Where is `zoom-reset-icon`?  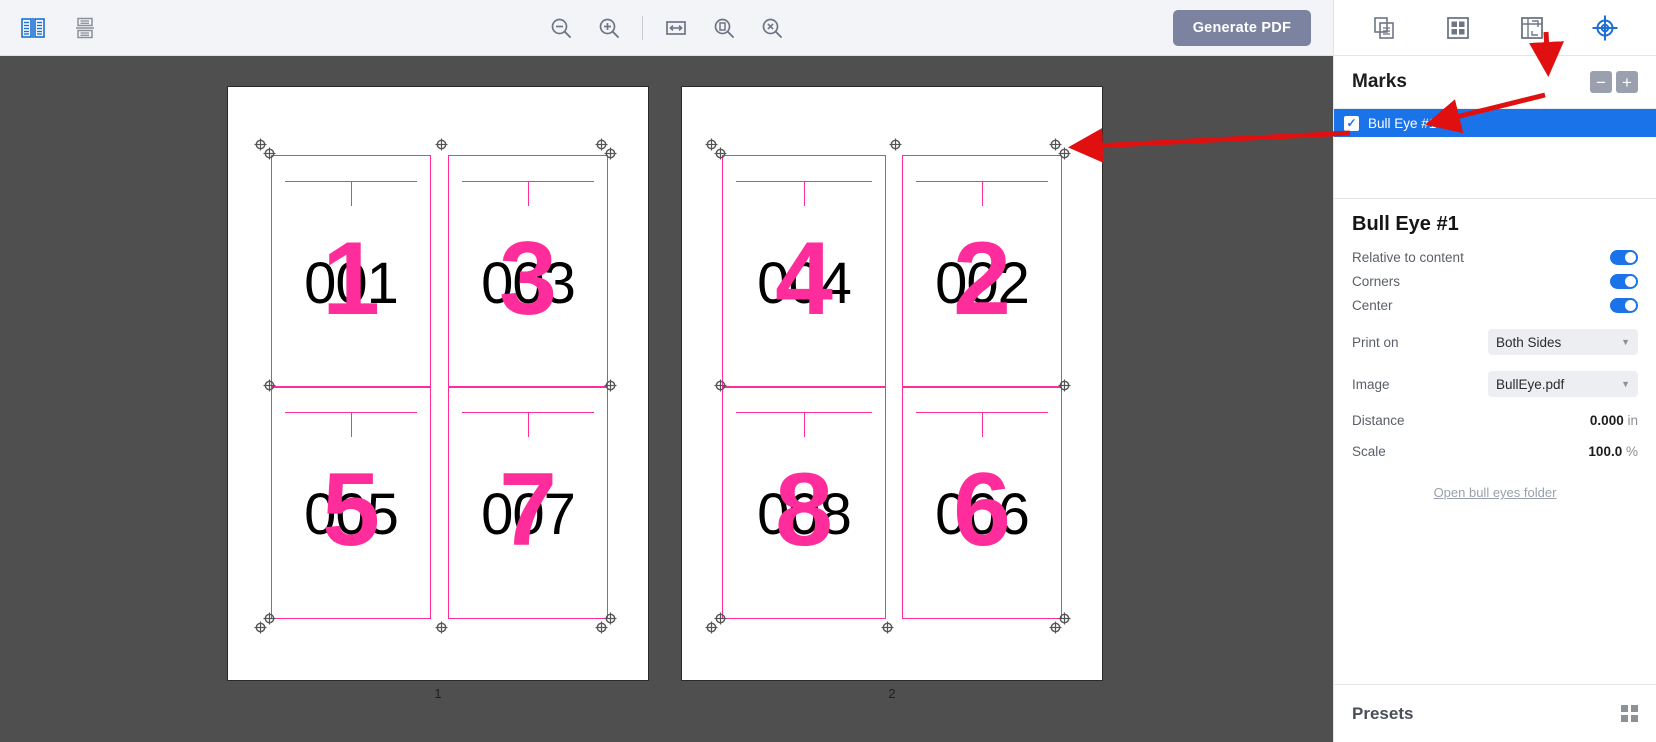 zoom-reset-icon is located at coordinates (772, 28).